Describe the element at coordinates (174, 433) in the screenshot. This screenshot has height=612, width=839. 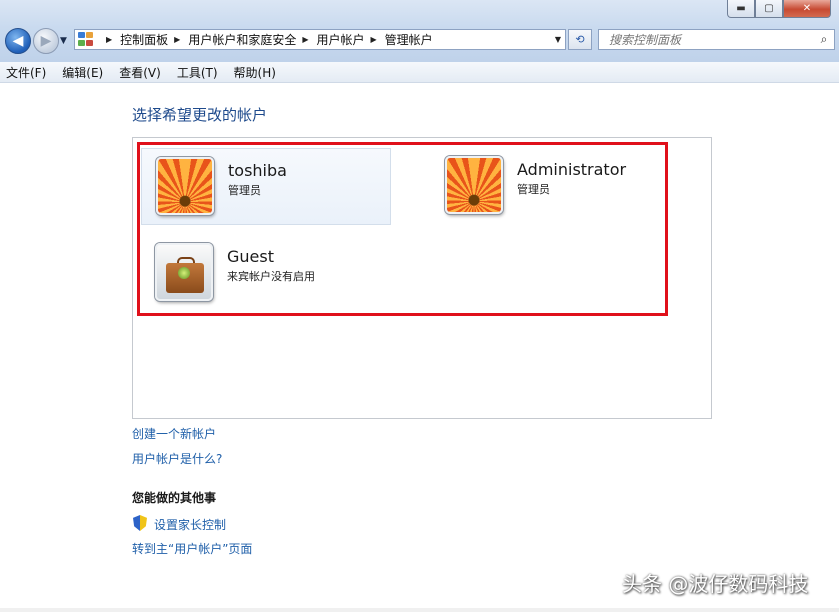
I see `create-new-account-link: 创建一个新帐户` at that location.